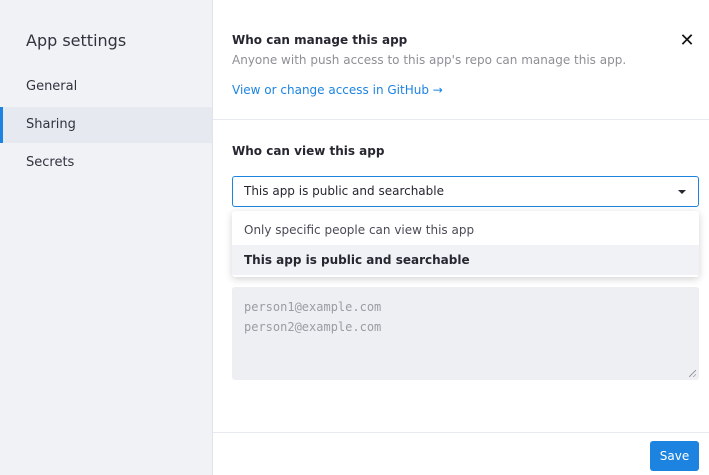 Image resolution: width=709 pixels, height=475 pixels. I want to click on sidebar-item-secrets: Secrets, so click(106, 163).